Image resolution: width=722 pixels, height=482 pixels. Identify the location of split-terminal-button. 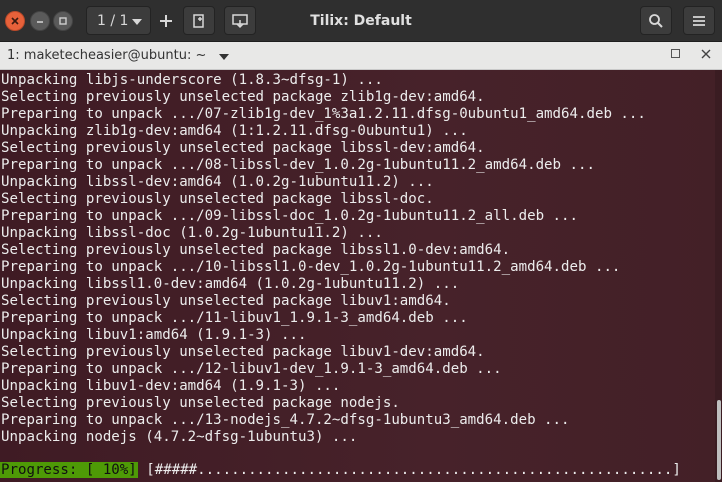
(199, 20).